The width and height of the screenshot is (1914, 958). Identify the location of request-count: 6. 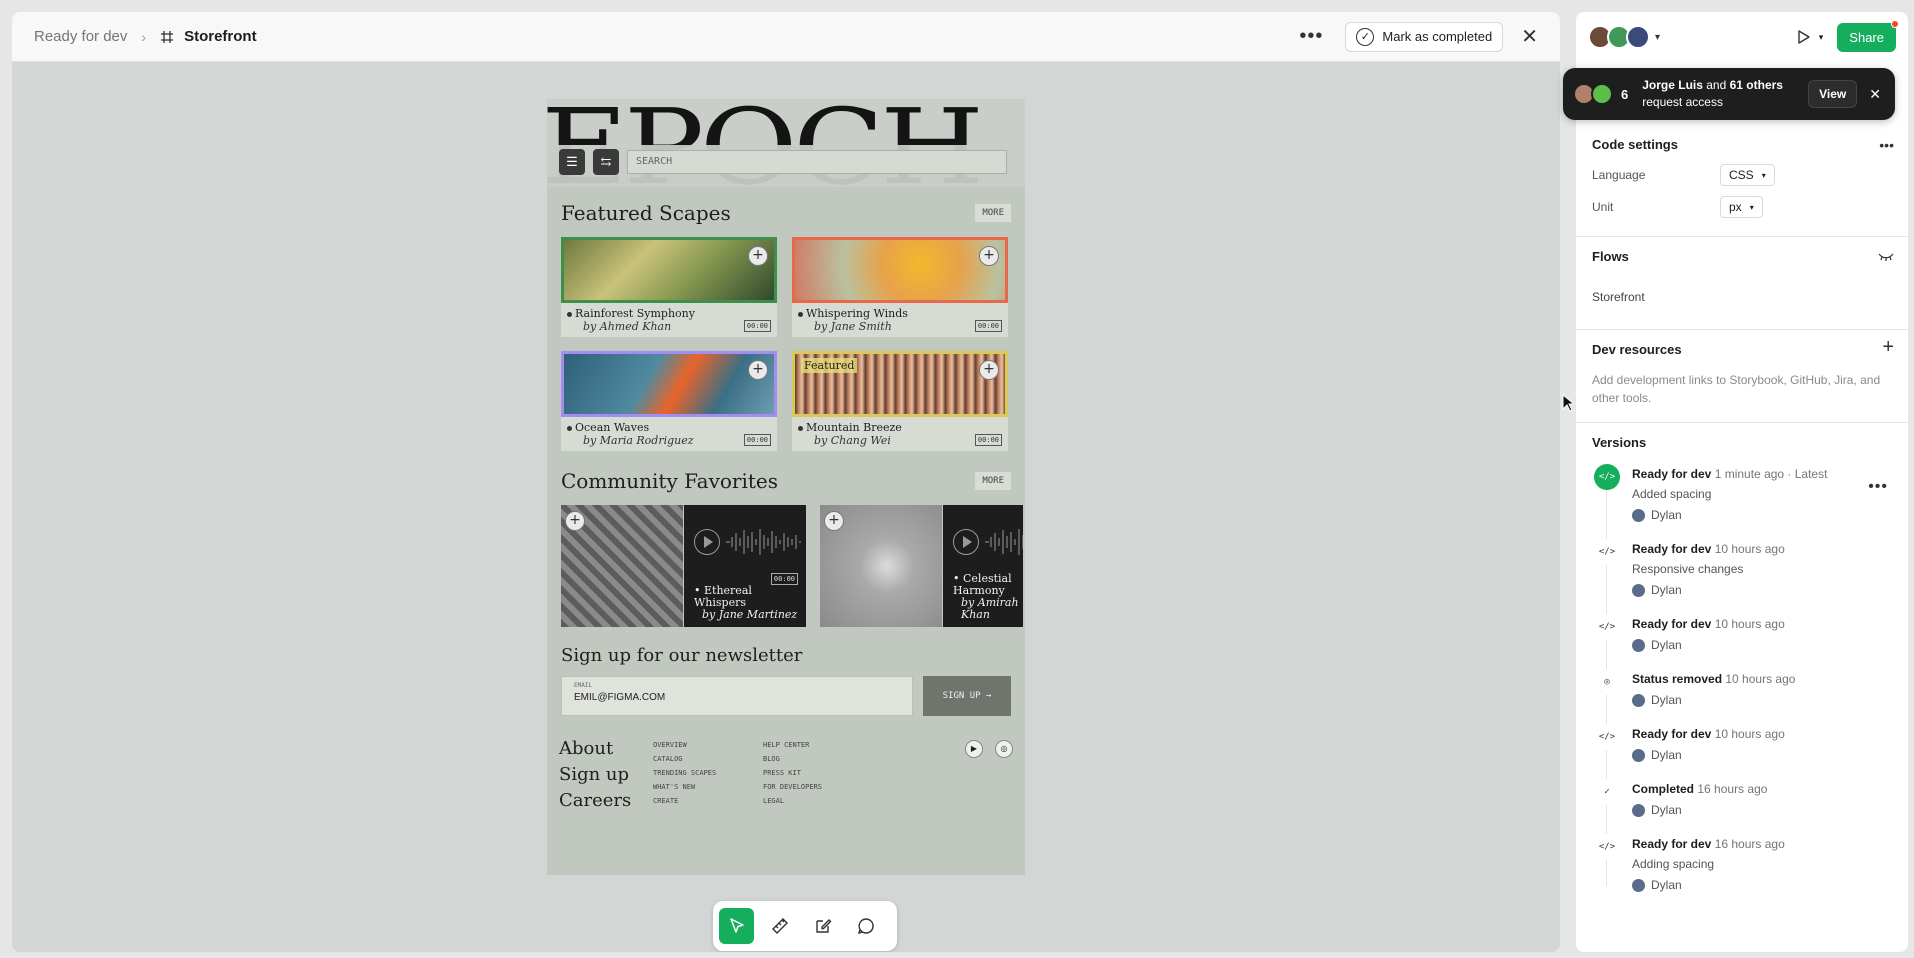
(1625, 94).